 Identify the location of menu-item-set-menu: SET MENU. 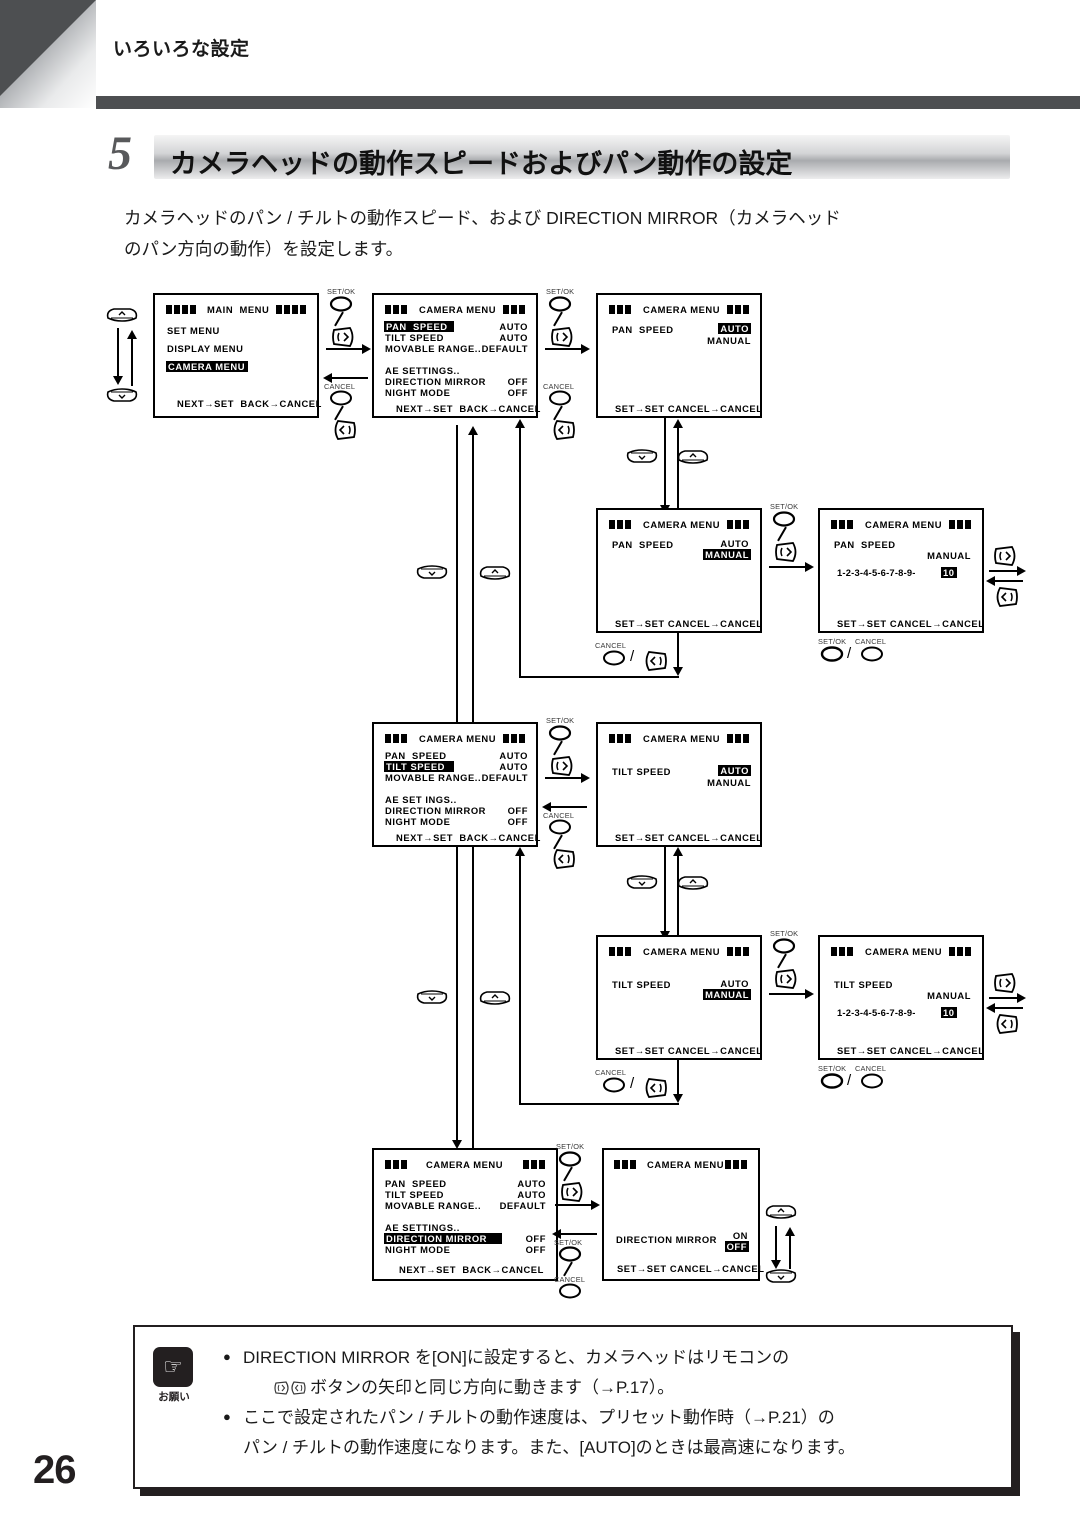
(193, 330).